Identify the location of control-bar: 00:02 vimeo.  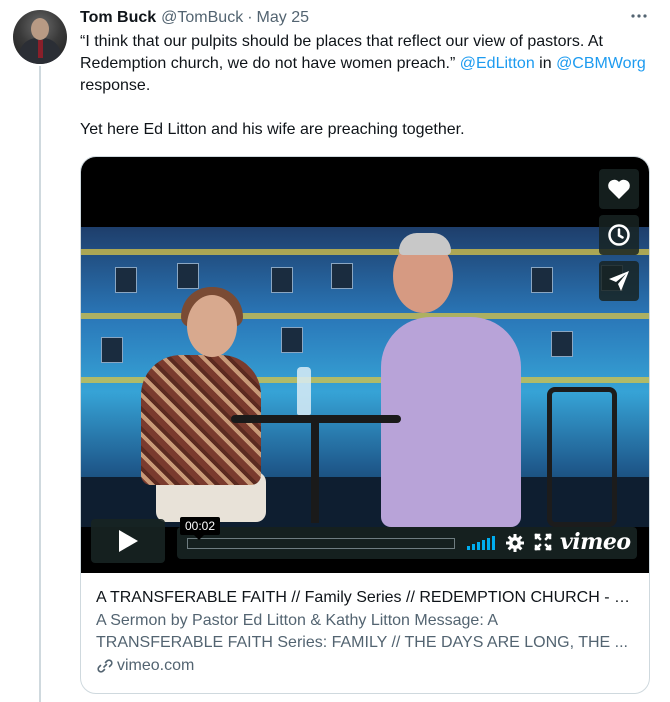
(407, 538).